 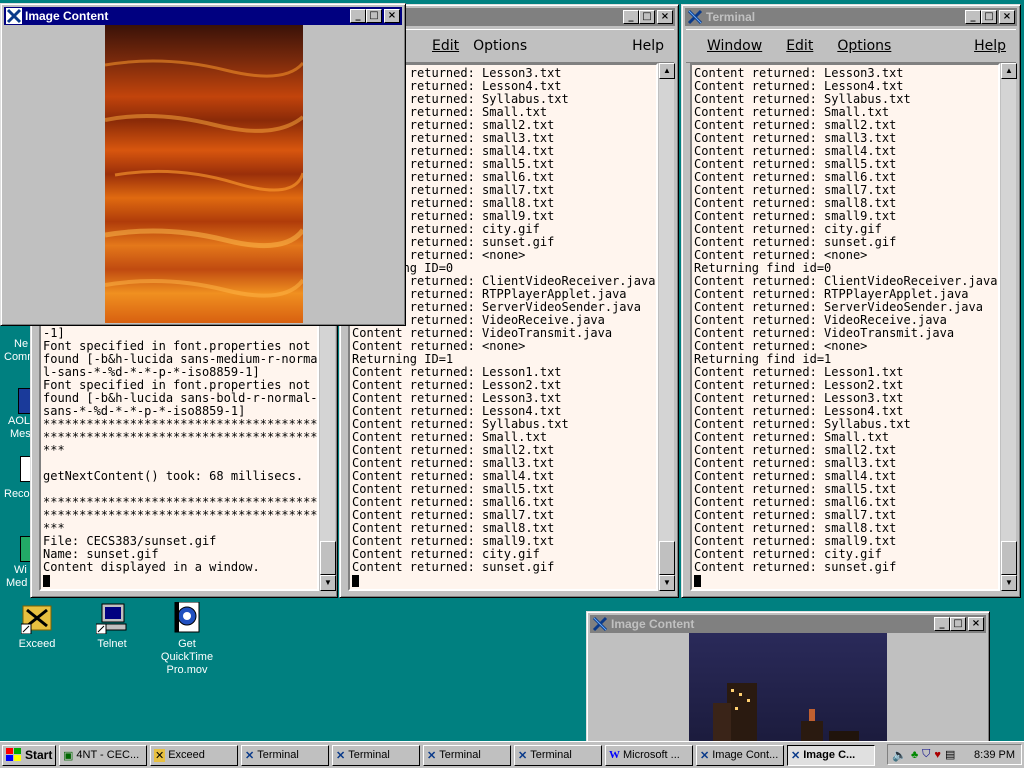 What do you see at coordinates (37, 644) in the screenshot?
I see `icon-label: Exceed` at bounding box center [37, 644].